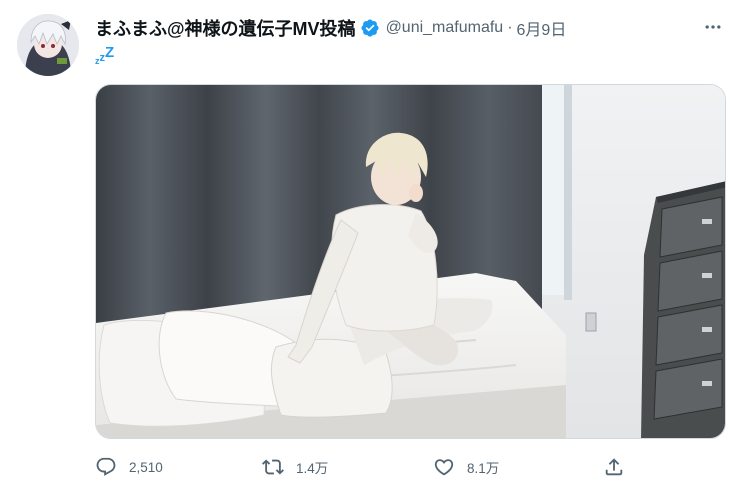 Image resolution: width=749 pixels, height=497 pixels. I want to click on user-handle: @uni_mafumafu, so click(445, 28).